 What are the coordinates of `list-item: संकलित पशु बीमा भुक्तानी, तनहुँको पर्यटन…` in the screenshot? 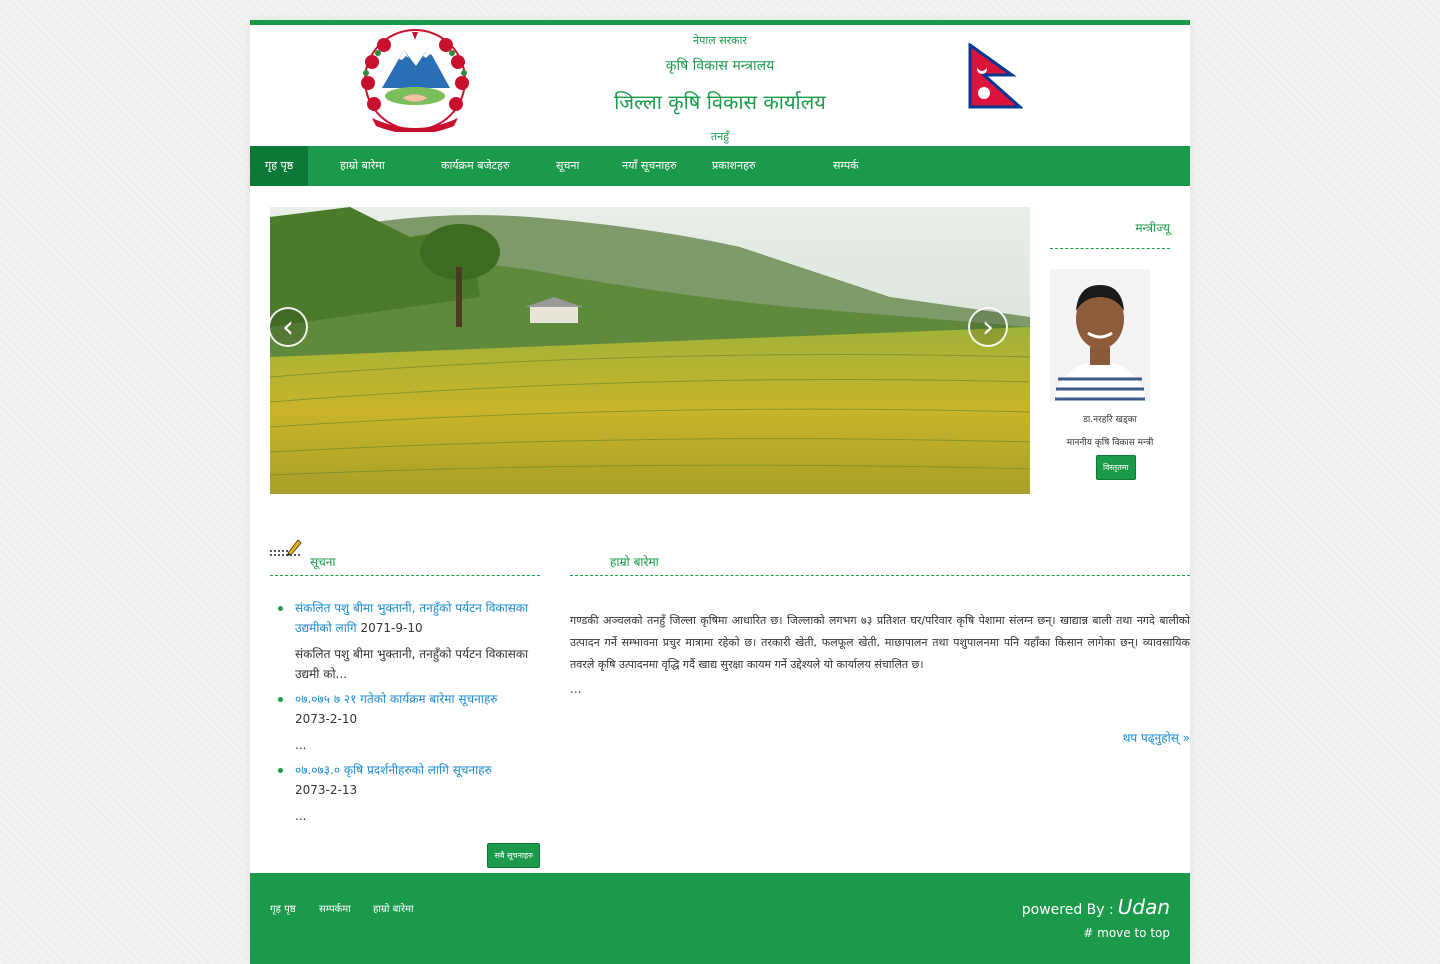 It's located at (409, 641).